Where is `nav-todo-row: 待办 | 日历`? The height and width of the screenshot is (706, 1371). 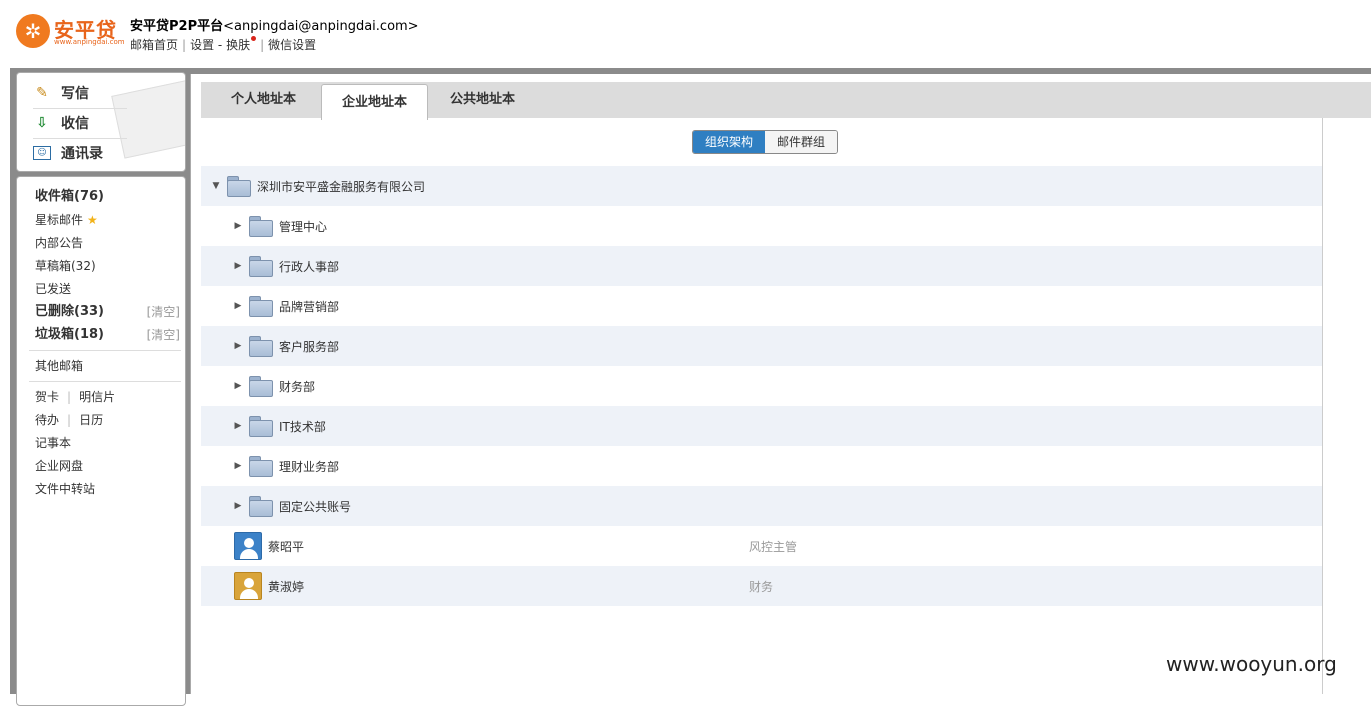
nav-todo-row: 待办 | 日历 is located at coordinates (69, 420).